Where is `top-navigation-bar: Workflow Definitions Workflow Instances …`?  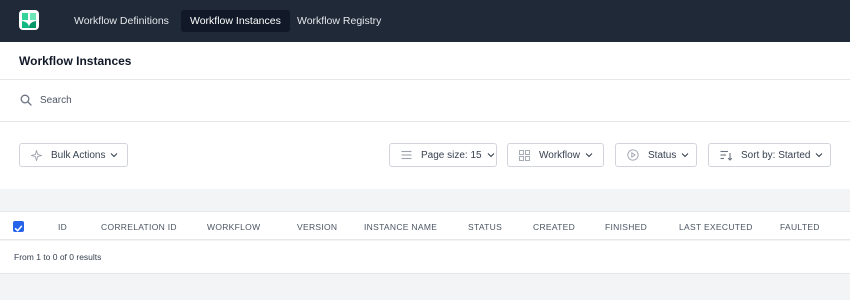
top-navigation-bar: Workflow Definitions Workflow Instances … is located at coordinates (425, 21).